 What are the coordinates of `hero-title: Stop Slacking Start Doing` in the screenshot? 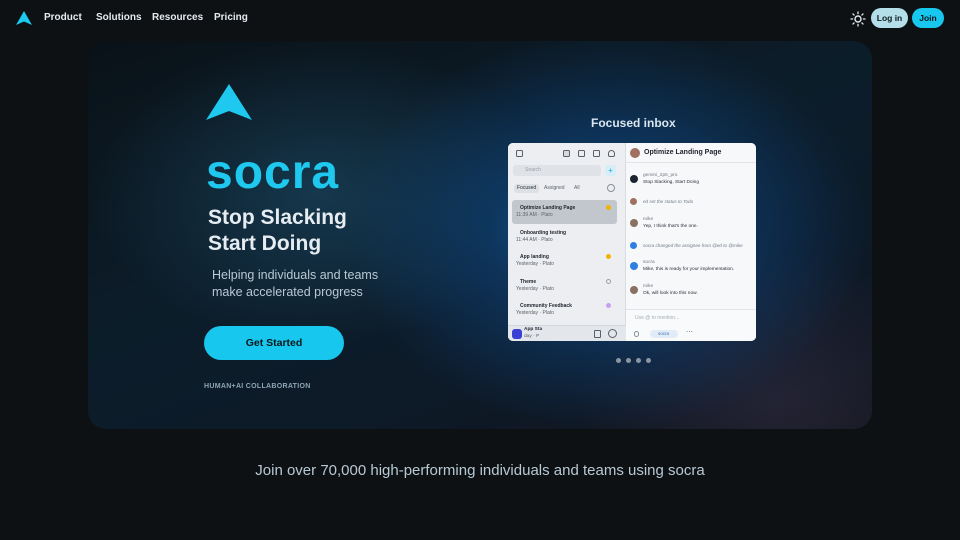 It's located at (277, 231).